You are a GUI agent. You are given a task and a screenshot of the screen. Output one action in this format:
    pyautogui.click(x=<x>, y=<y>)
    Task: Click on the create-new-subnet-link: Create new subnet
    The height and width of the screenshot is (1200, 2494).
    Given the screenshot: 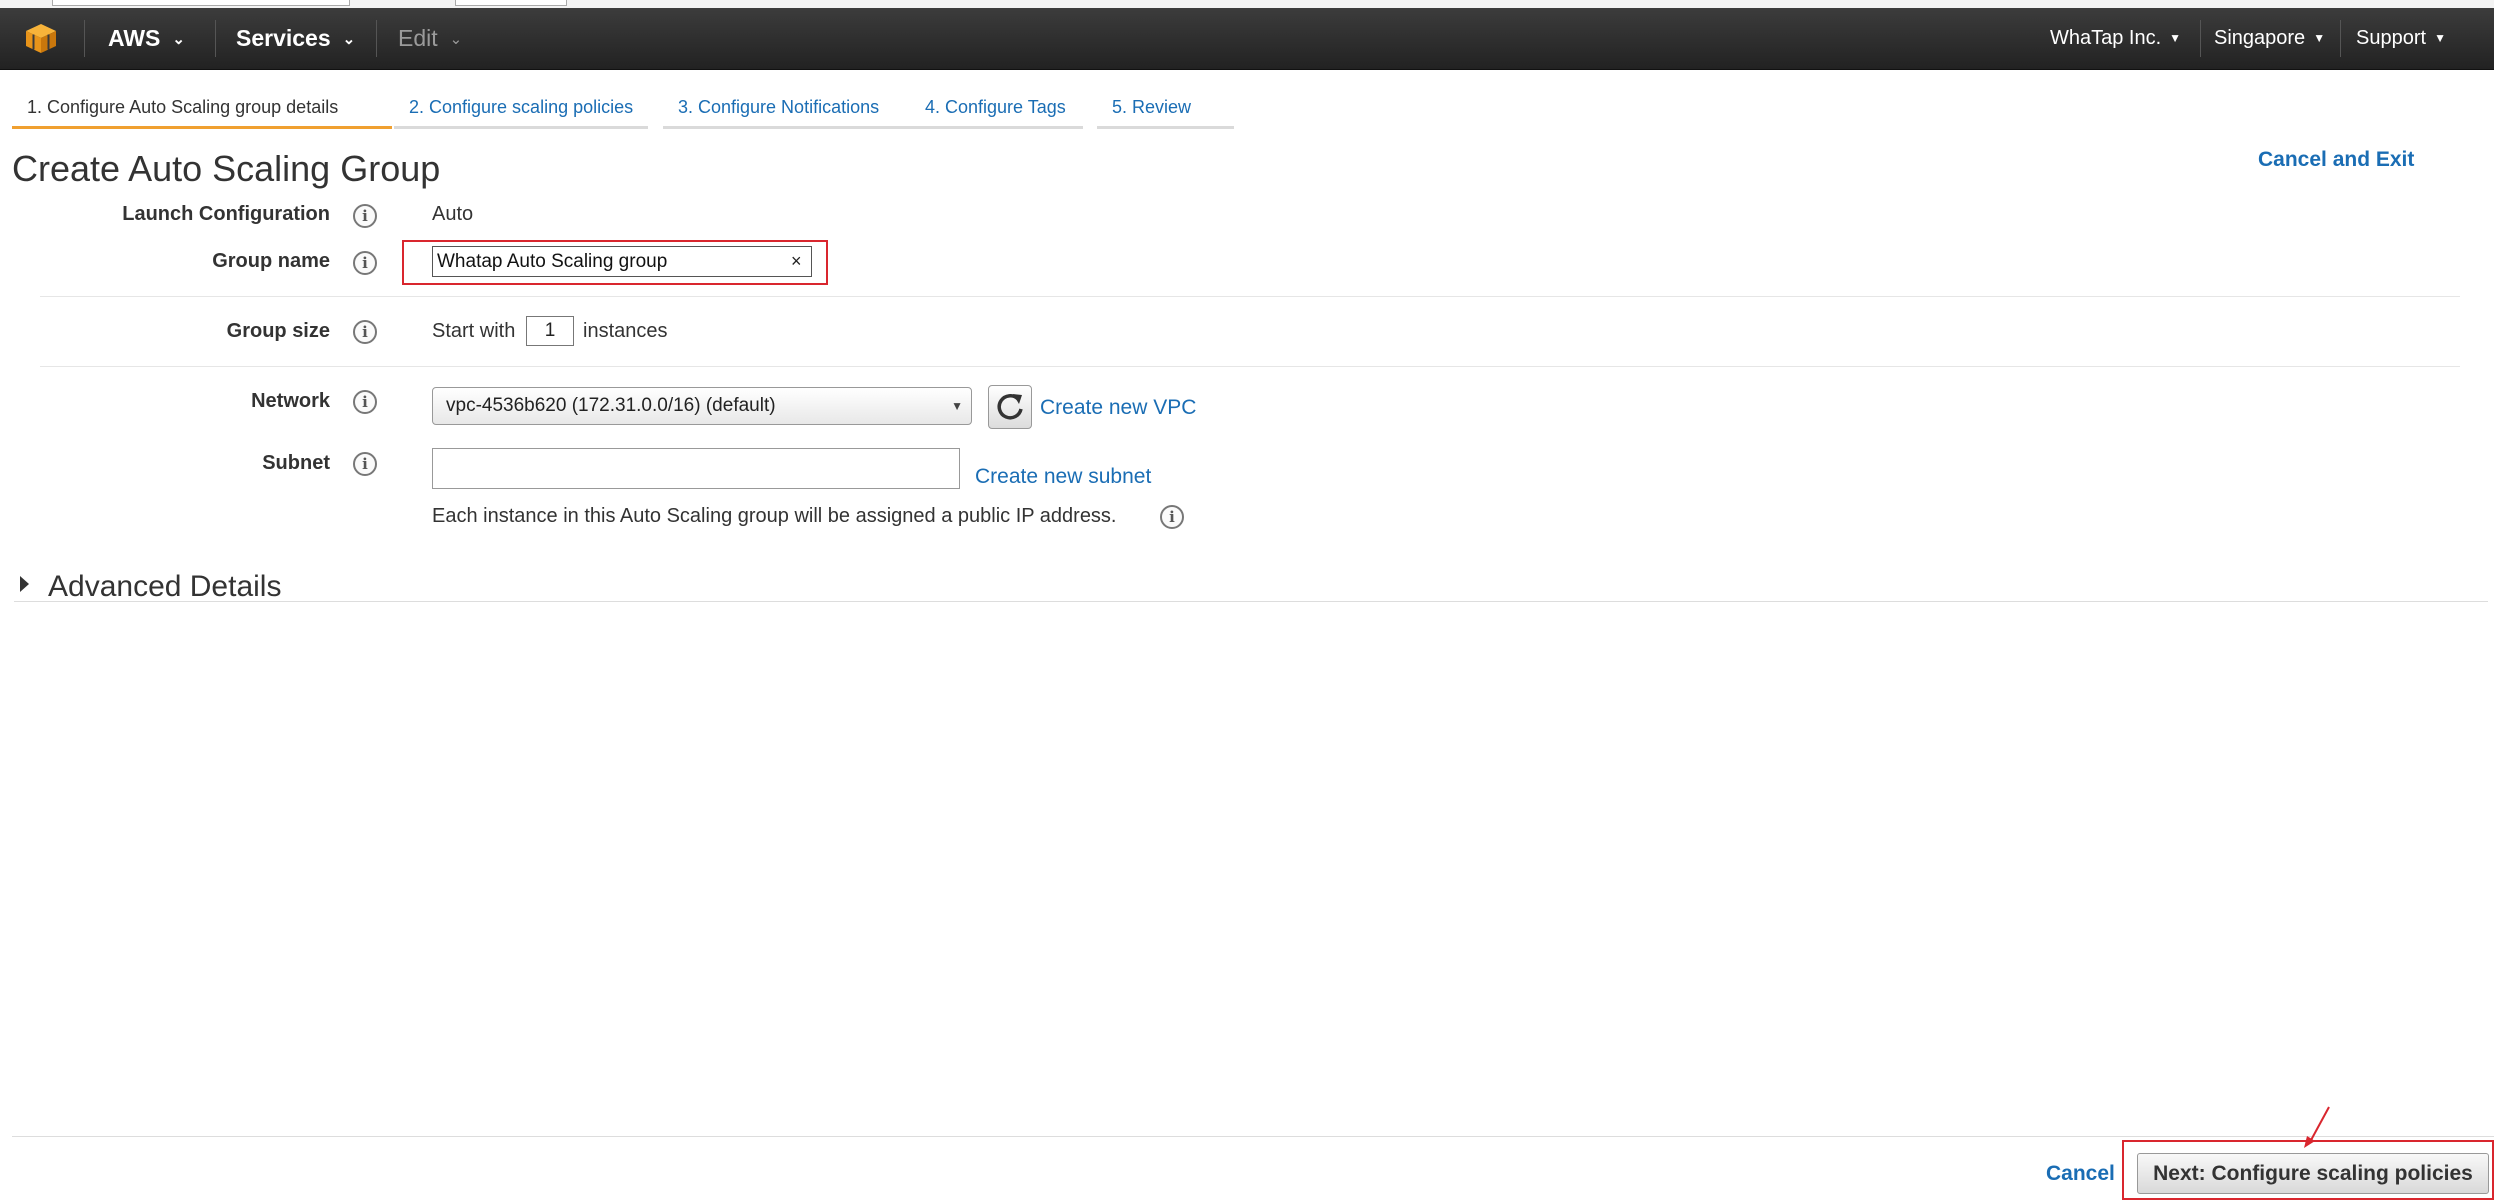 What is the action you would take?
    pyautogui.click(x=1063, y=477)
    